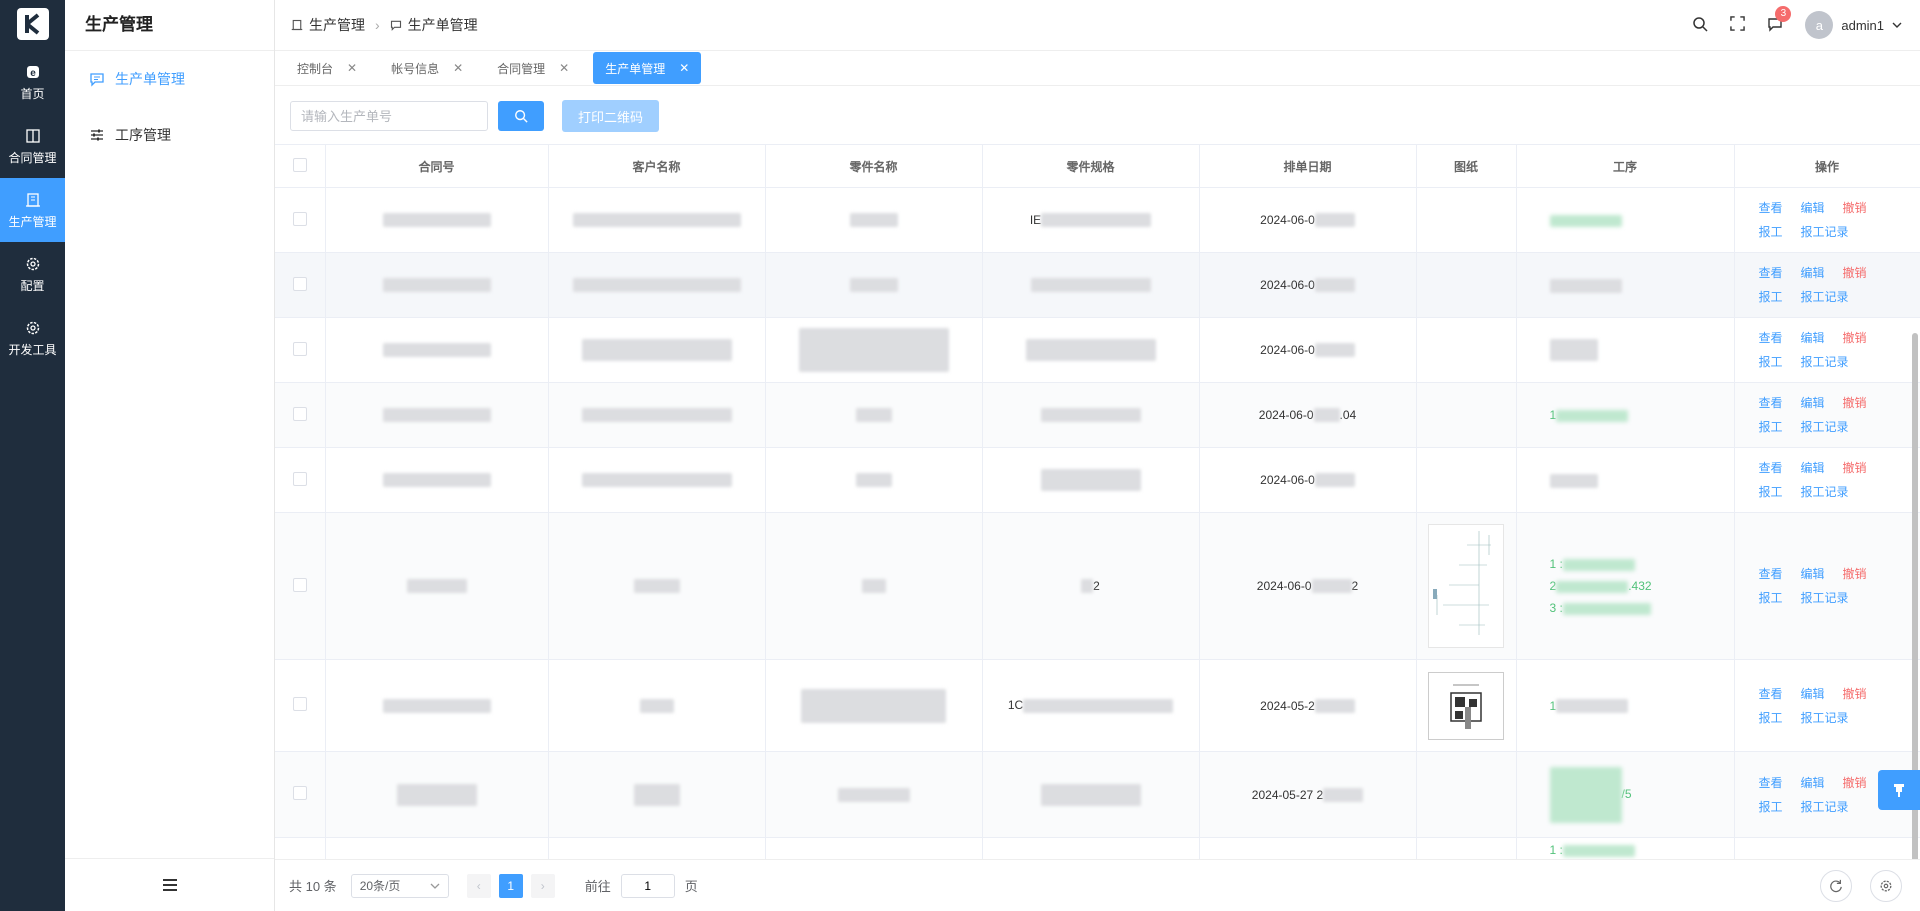 This screenshot has height=911, width=1920. I want to click on submenu-item-production-orders: 生产单管理, so click(169, 79).